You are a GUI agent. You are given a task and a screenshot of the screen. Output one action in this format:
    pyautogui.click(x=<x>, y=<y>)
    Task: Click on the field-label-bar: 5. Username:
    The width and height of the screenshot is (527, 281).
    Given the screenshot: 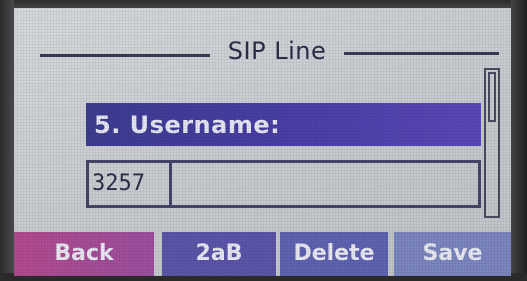 What is the action you would take?
    pyautogui.click(x=283, y=124)
    